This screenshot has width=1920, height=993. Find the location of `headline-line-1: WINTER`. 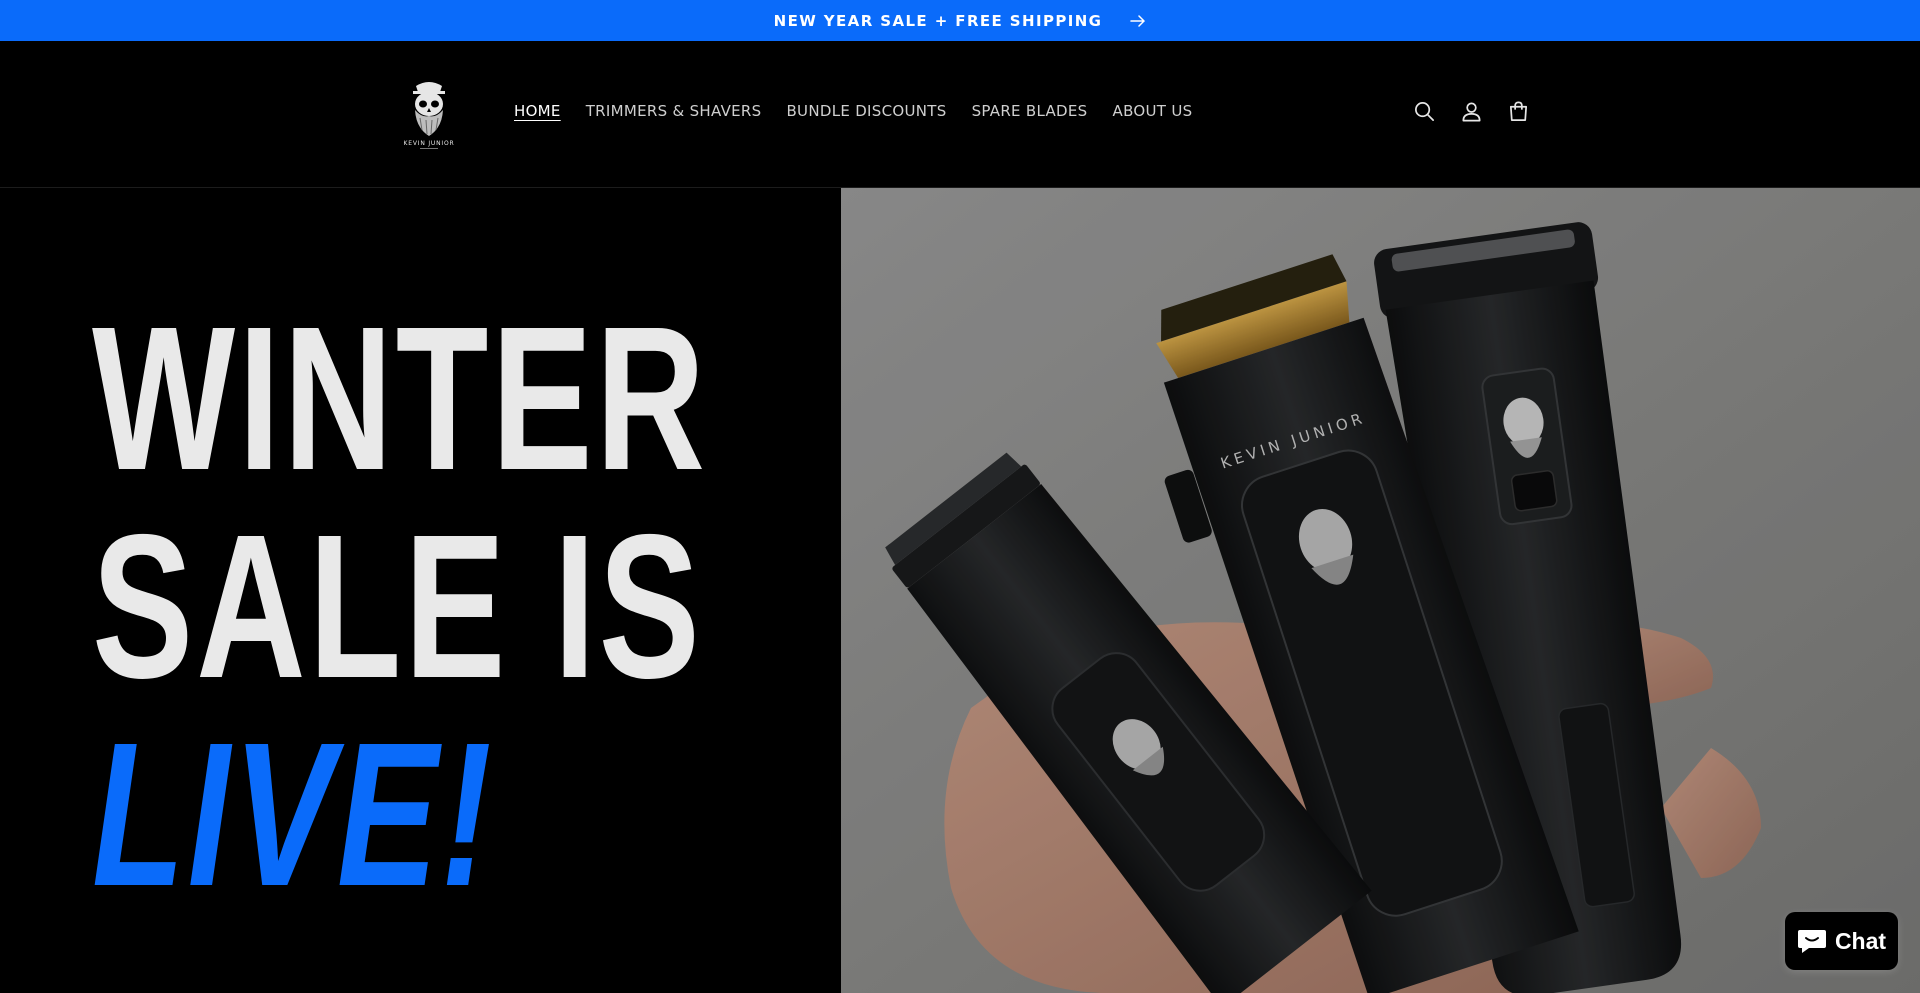

headline-line-1: WINTER is located at coordinates (400, 398).